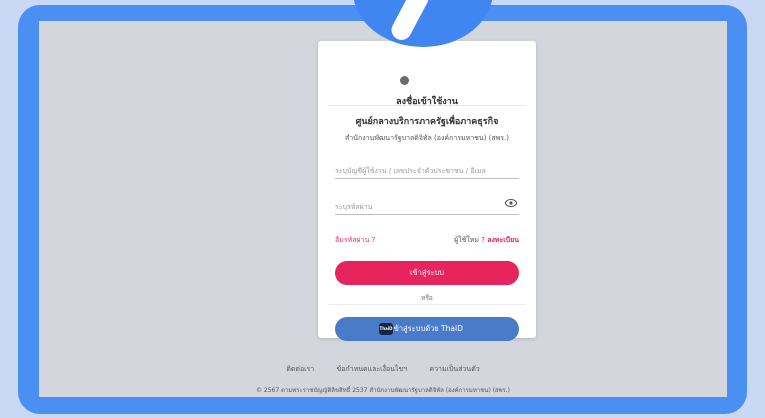 Image resolution: width=765 pixels, height=418 pixels. I want to click on new-user-text: ผู้ใช้ใหม่ ? ลงทะเบียน, so click(486, 240).